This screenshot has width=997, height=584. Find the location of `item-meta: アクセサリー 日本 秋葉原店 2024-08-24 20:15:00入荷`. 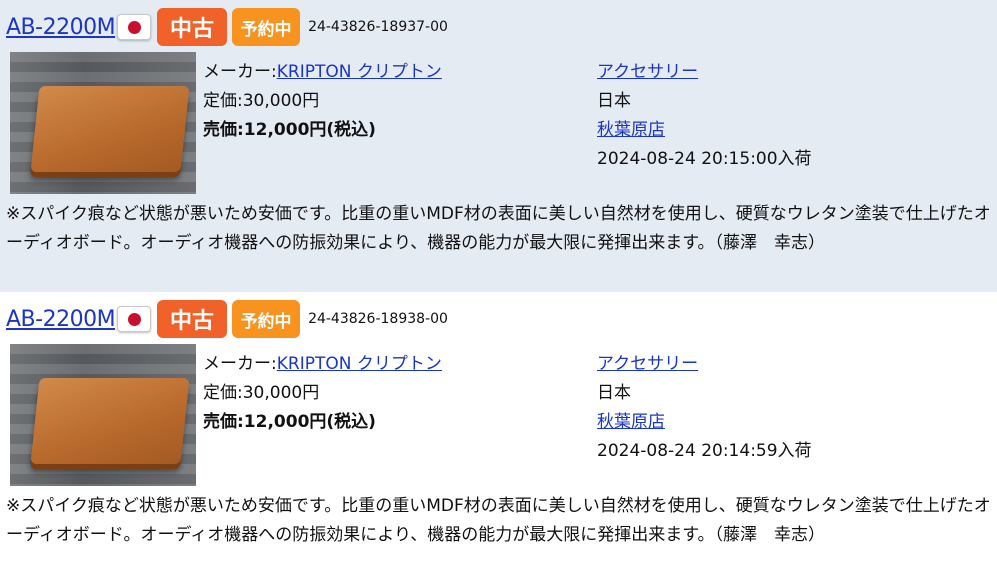

item-meta: アクセサリー 日本 秋葉原店 2024-08-24 20:15:00入荷 is located at coordinates (792, 116).